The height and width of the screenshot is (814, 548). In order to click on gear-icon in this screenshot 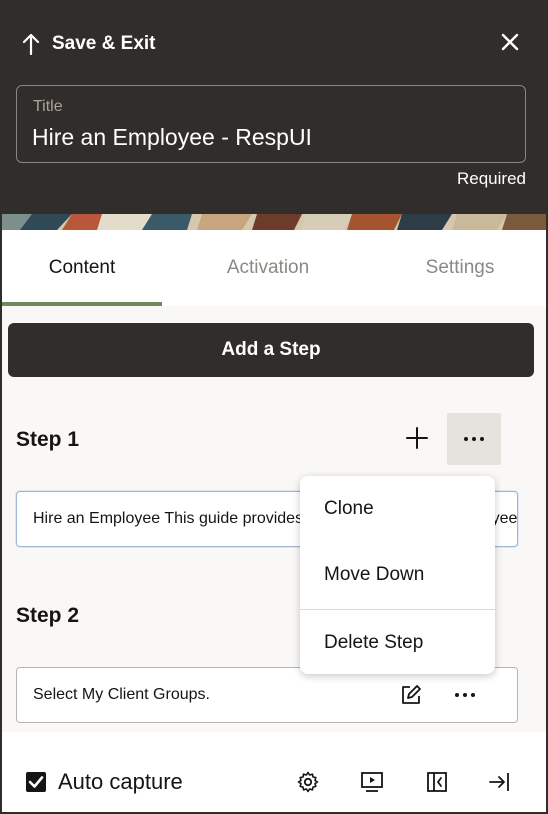, I will do `click(308, 782)`.